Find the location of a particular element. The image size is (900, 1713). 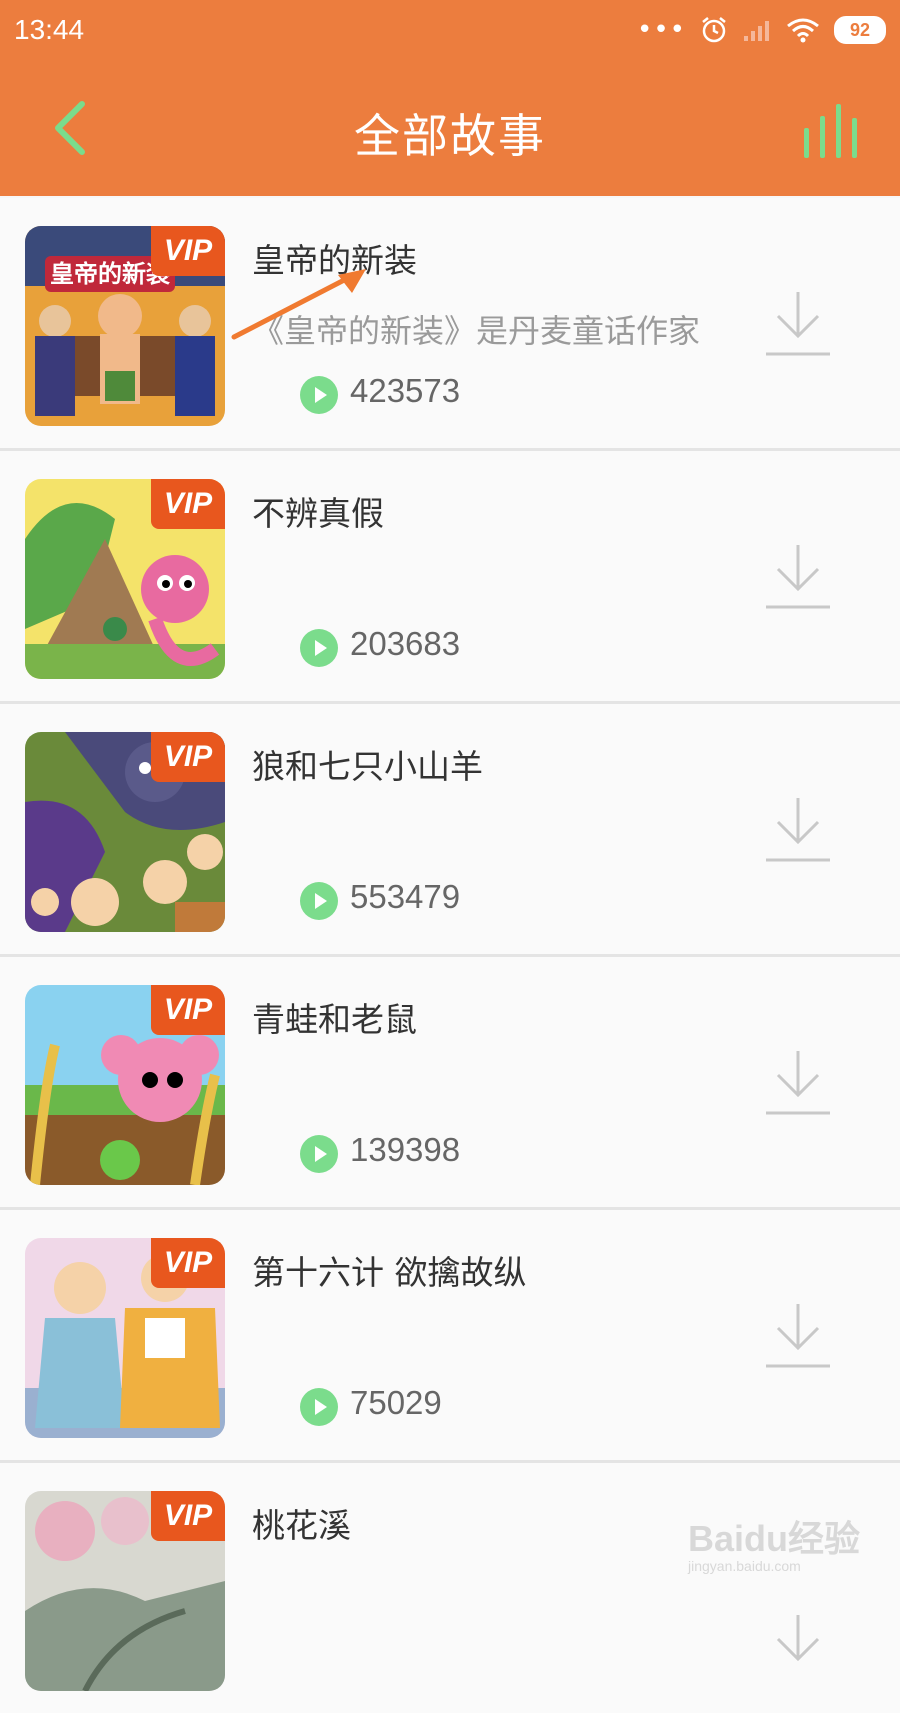

story-item: VIP 不辨真假 203683 is located at coordinates (450, 577).